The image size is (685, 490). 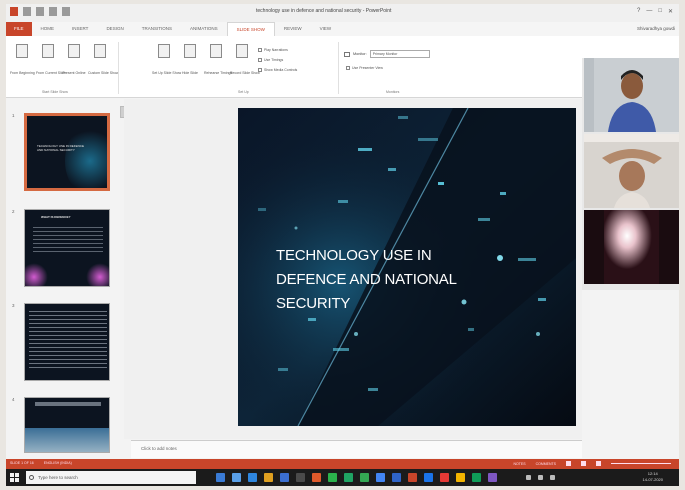 I want to click on notes-toggle: NOTES, so click(x=520, y=464).